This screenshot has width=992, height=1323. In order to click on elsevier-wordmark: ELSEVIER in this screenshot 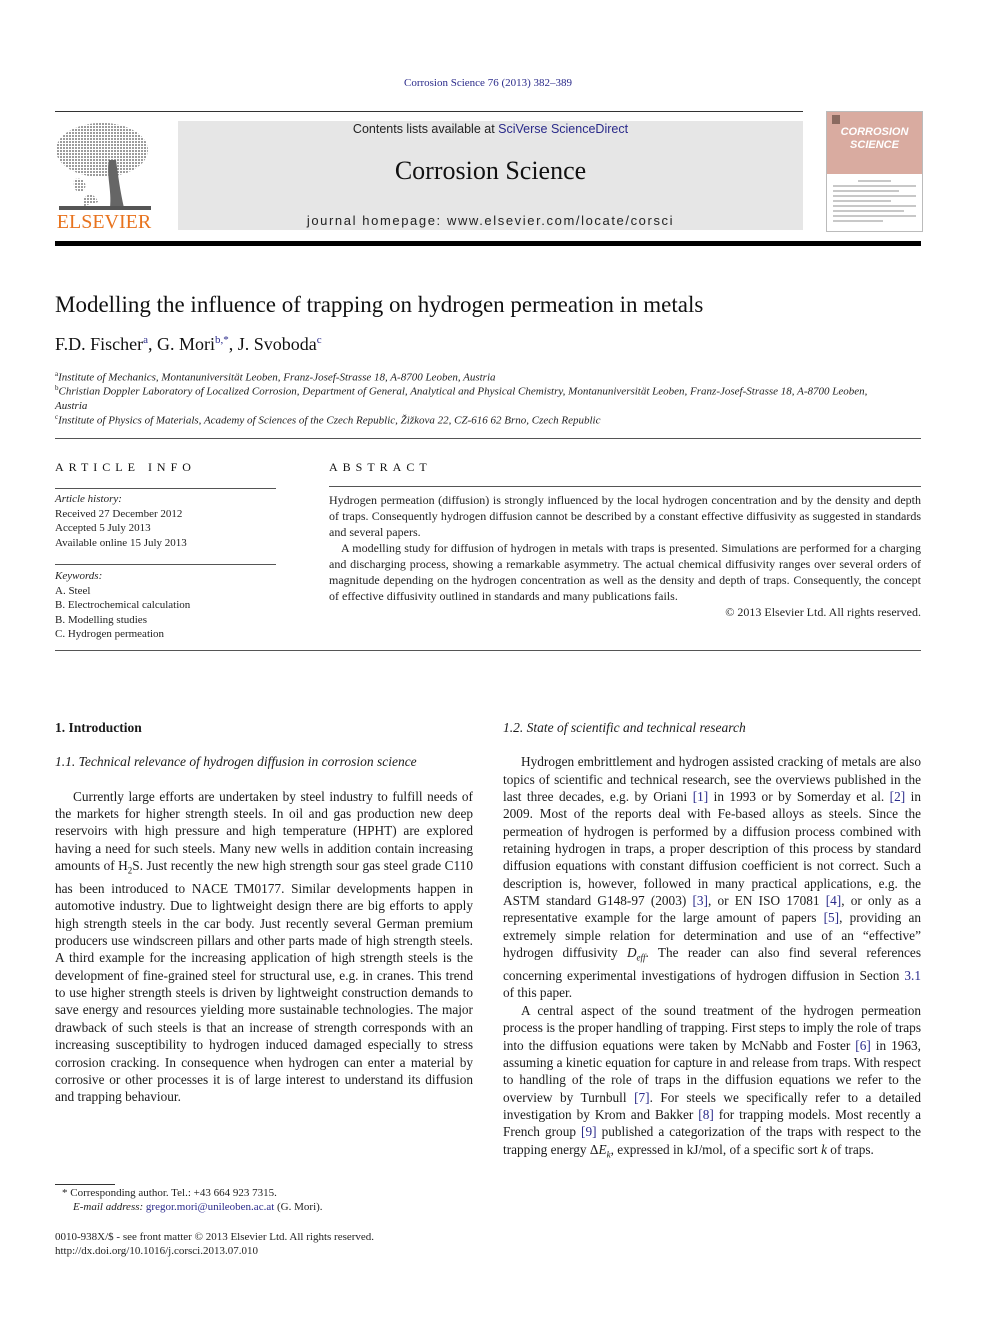, I will do `click(104, 222)`.